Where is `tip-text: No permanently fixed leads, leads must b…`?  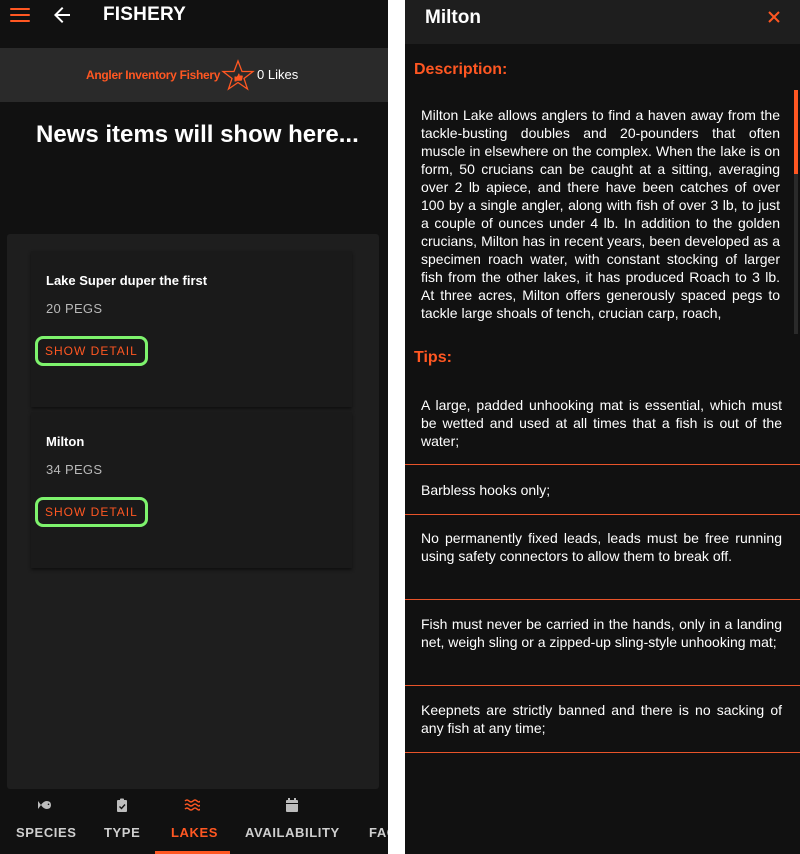 tip-text: No permanently fixed leads, leads must b… is located at coordinates (601, 547).